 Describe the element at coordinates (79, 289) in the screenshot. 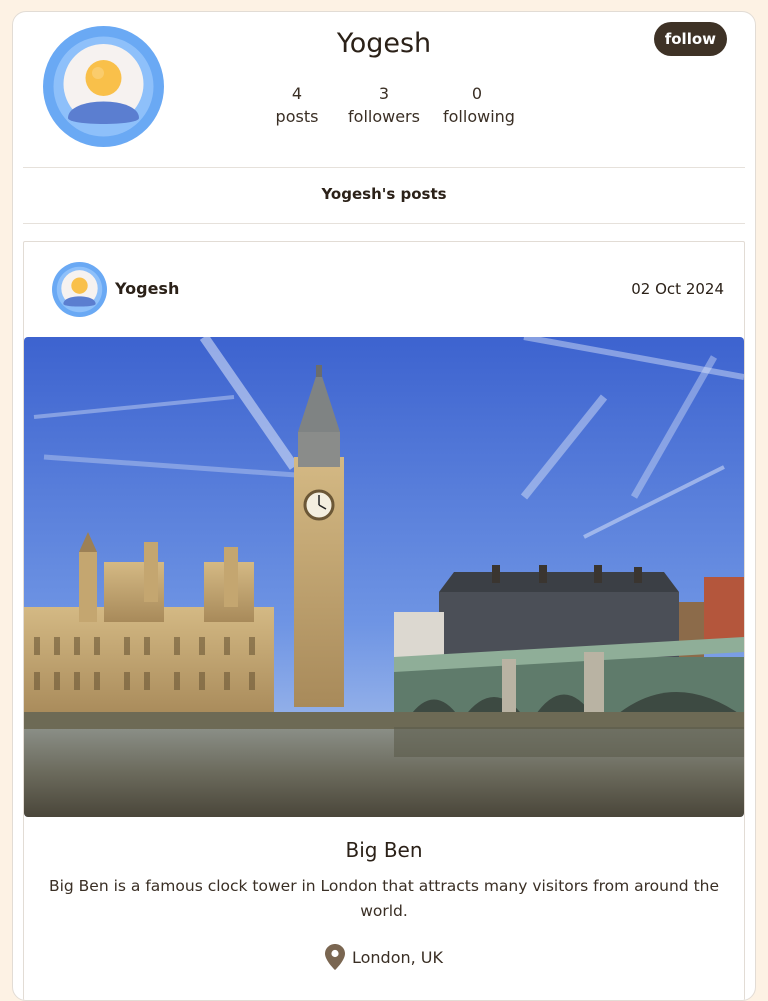

I see `post-author-avatar` at that location.